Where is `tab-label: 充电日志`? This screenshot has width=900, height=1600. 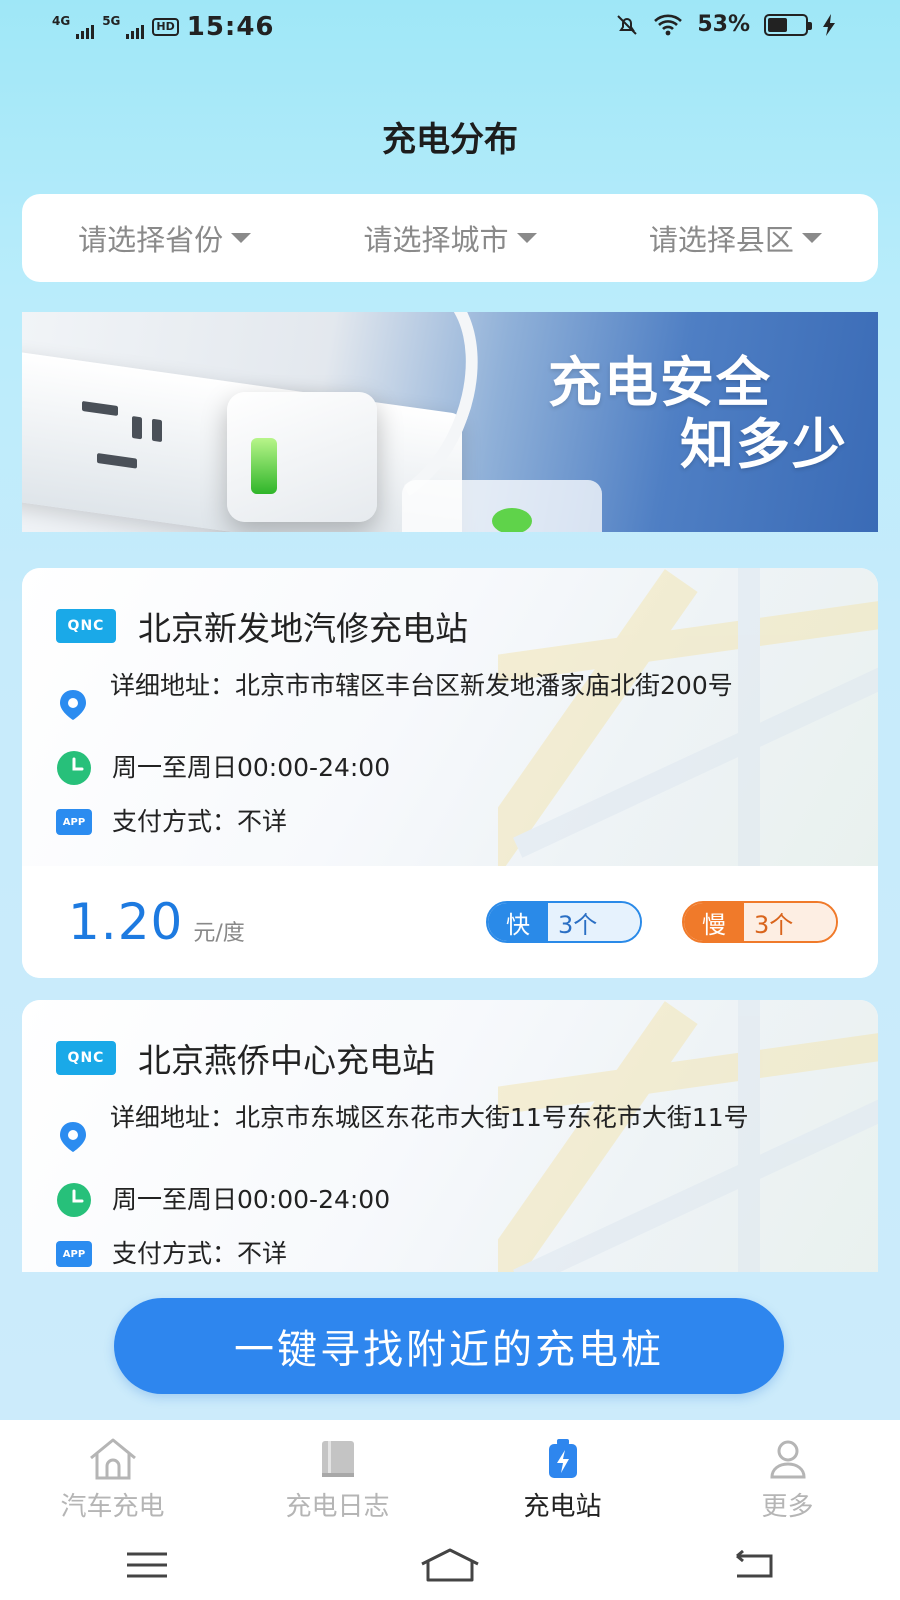 tab-label: 充电日志 is located at coordinates (337, 1507).